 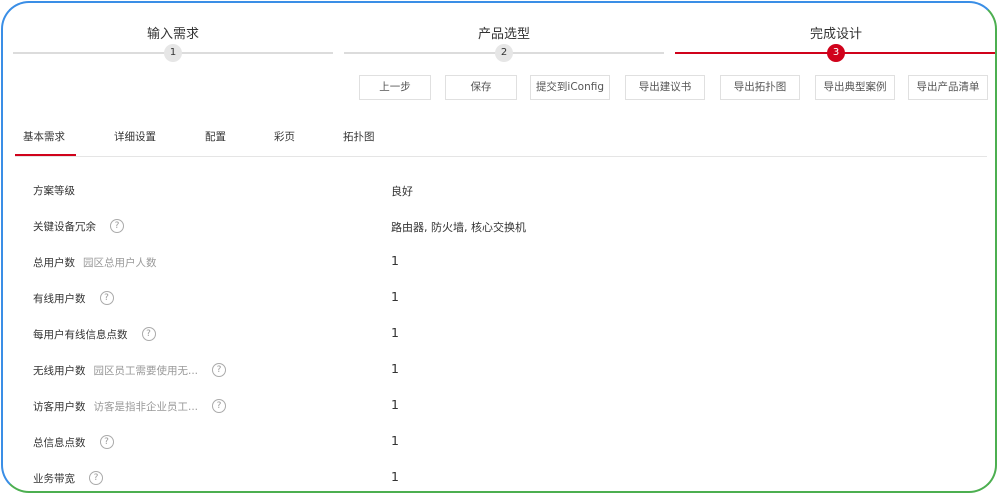 I want to click on row-total-users: 总用户数 园区总用户人数 1, so click(x=499, y=265).